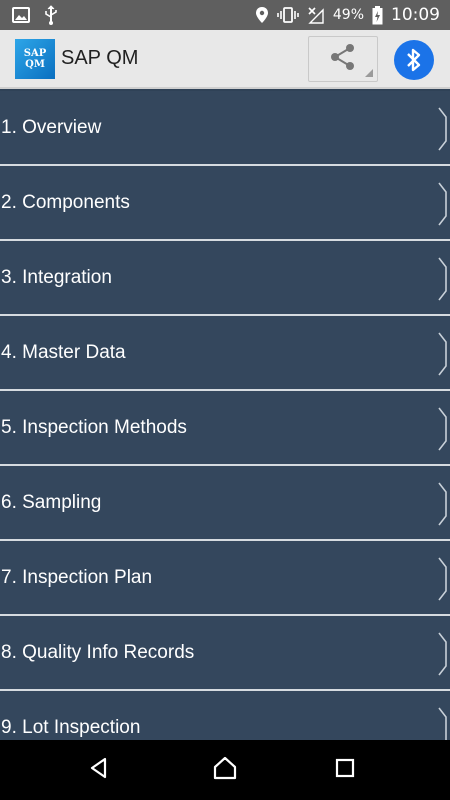 This screenshot has width=450, height=800. What do you see at coordinates (225, 277) in the screenshot?
I see `list-item: 3. Integration` at bounding box center [225, 277].